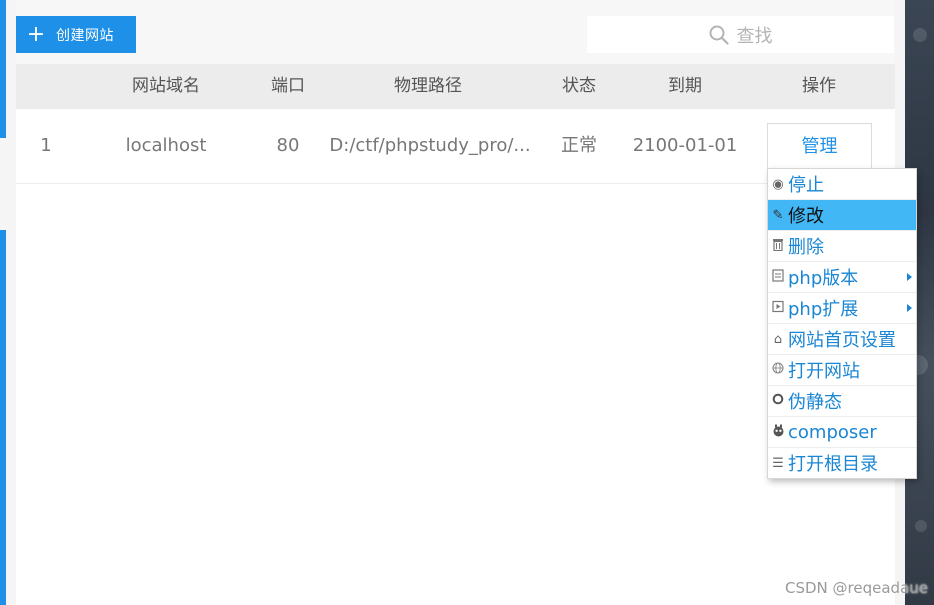  Describe the element at coordinates (166, 86) in the screenshot. I see `column-header-domain: 网站域名` at that location.